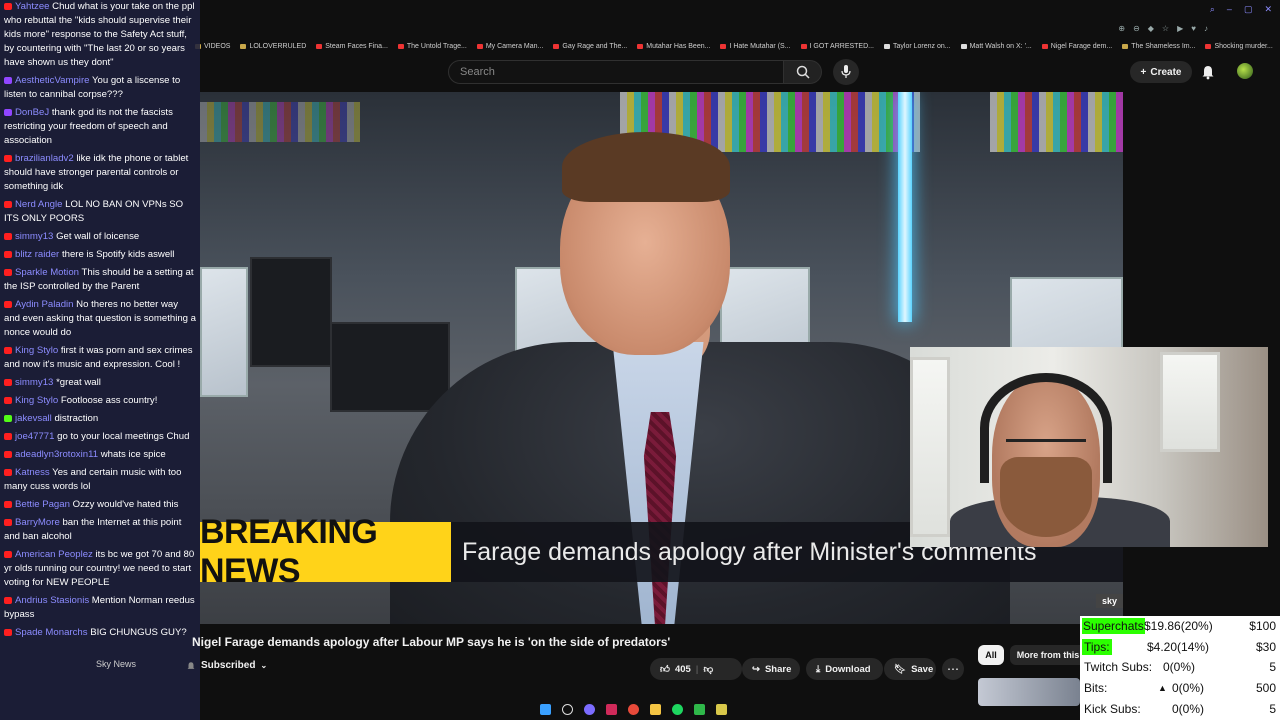  I want to click on headset-icon, so click(1046, 428).